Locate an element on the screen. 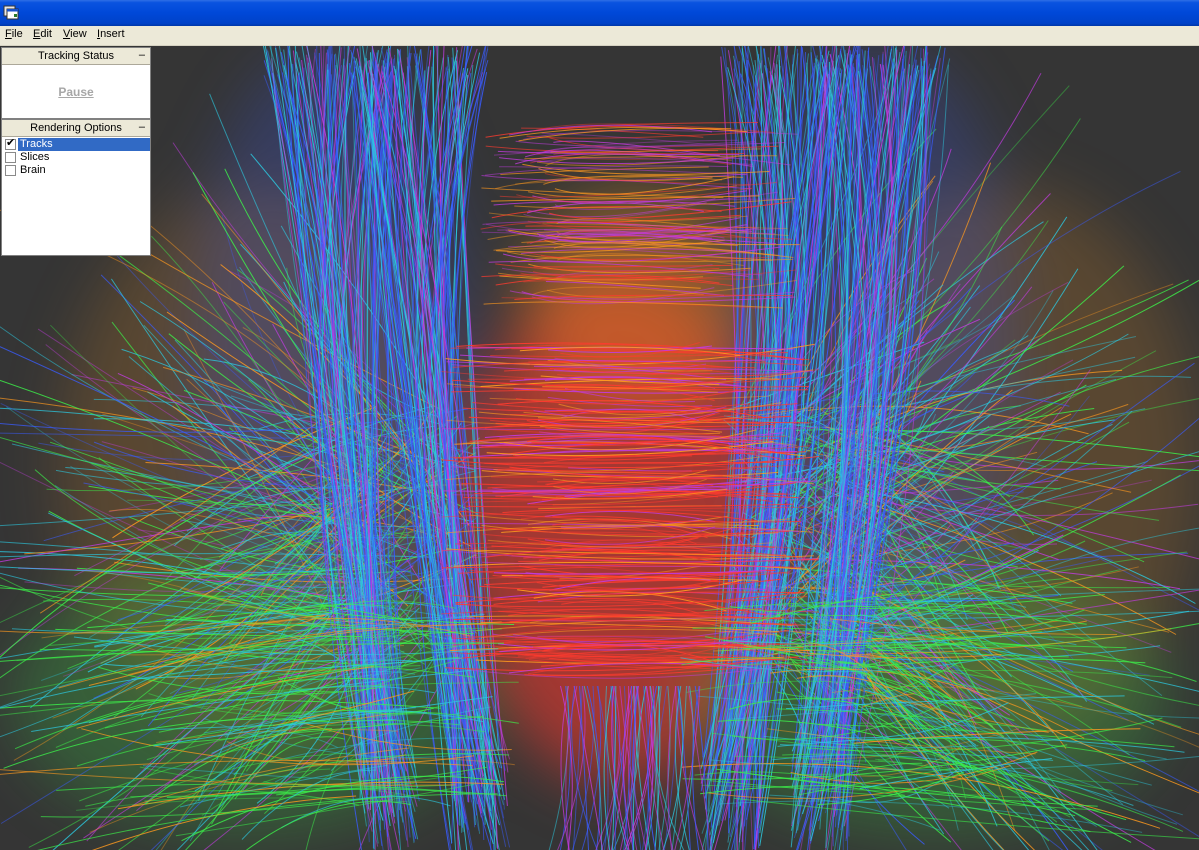 The image size is (1199, 850). menu-file: File is located at coordinates (14, 34).